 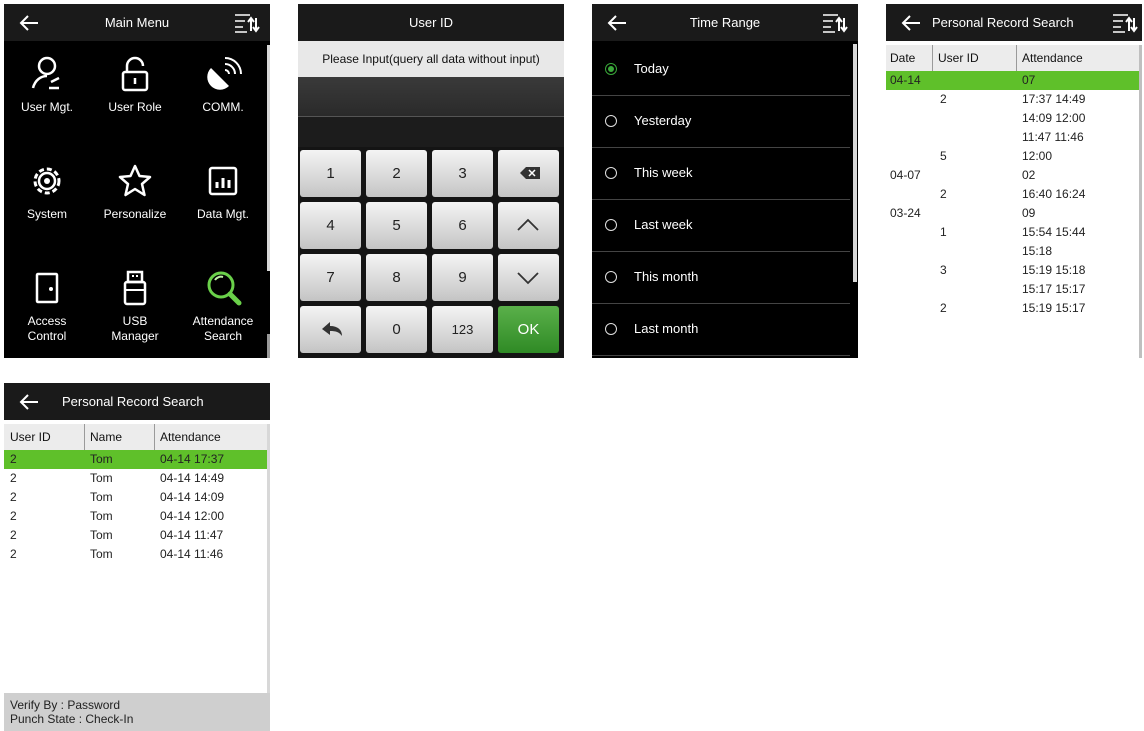 I want to click on page-title: Main Menu, so click(x=137, y=22).